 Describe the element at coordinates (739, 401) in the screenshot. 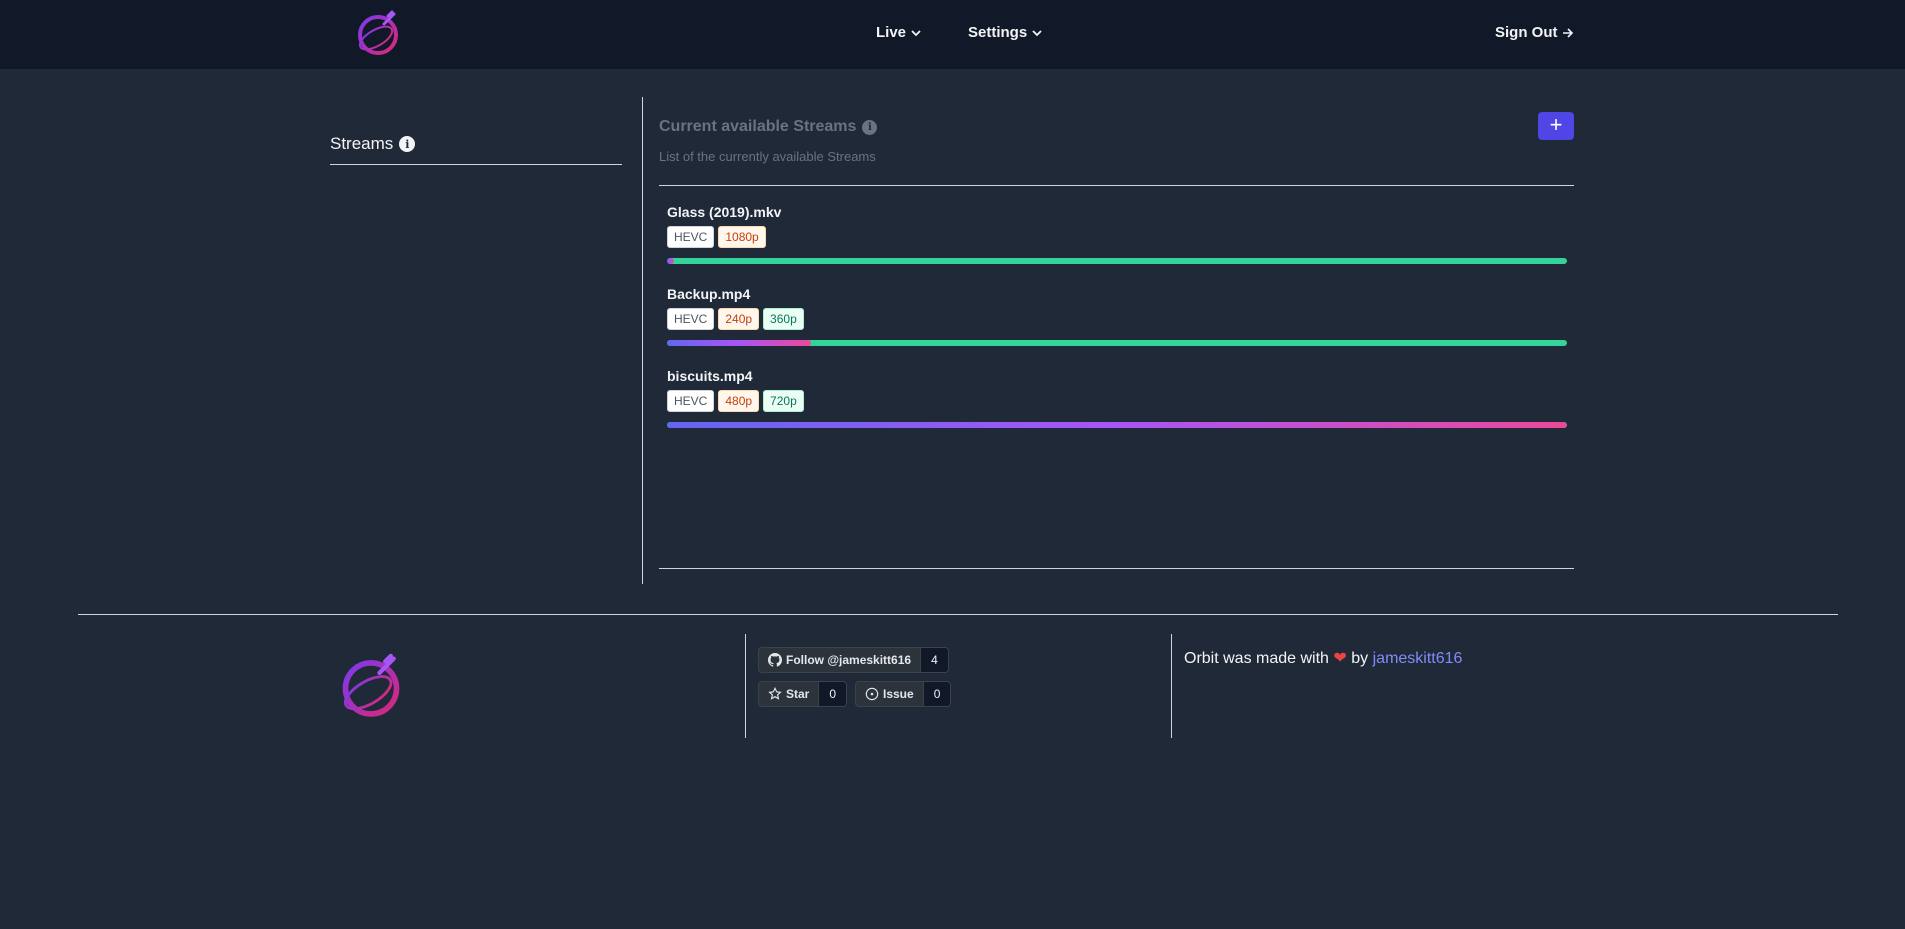

I see `resolution-badge: 480p` at that location.